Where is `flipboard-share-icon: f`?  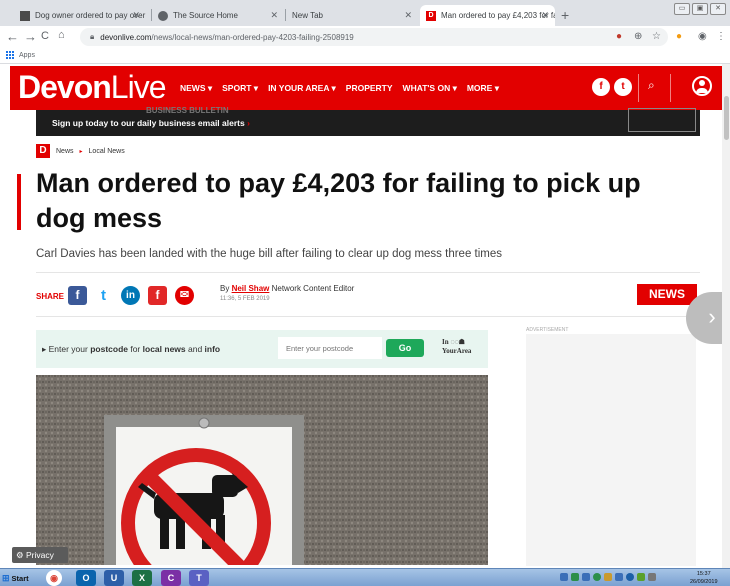 flipboard-share-icon: f is located at coordinates (157, 295).